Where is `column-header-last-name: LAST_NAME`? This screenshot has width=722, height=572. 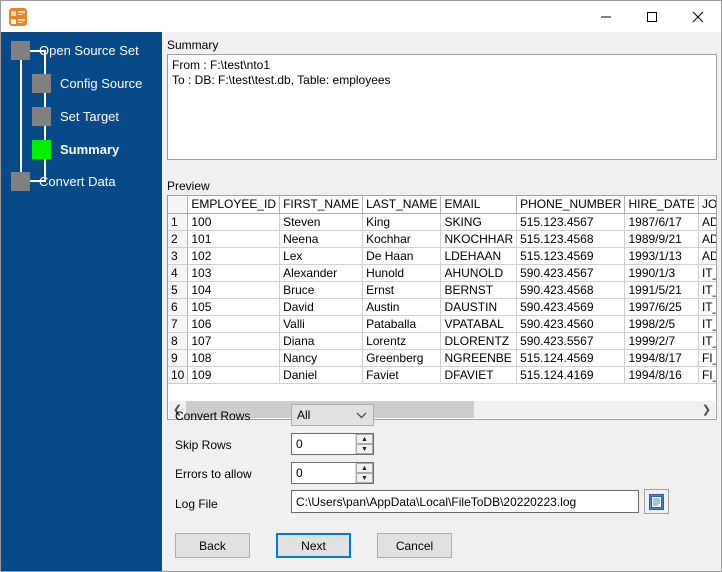
column-header-last-name: LAST_NAME is located at coordinates (402, 205).